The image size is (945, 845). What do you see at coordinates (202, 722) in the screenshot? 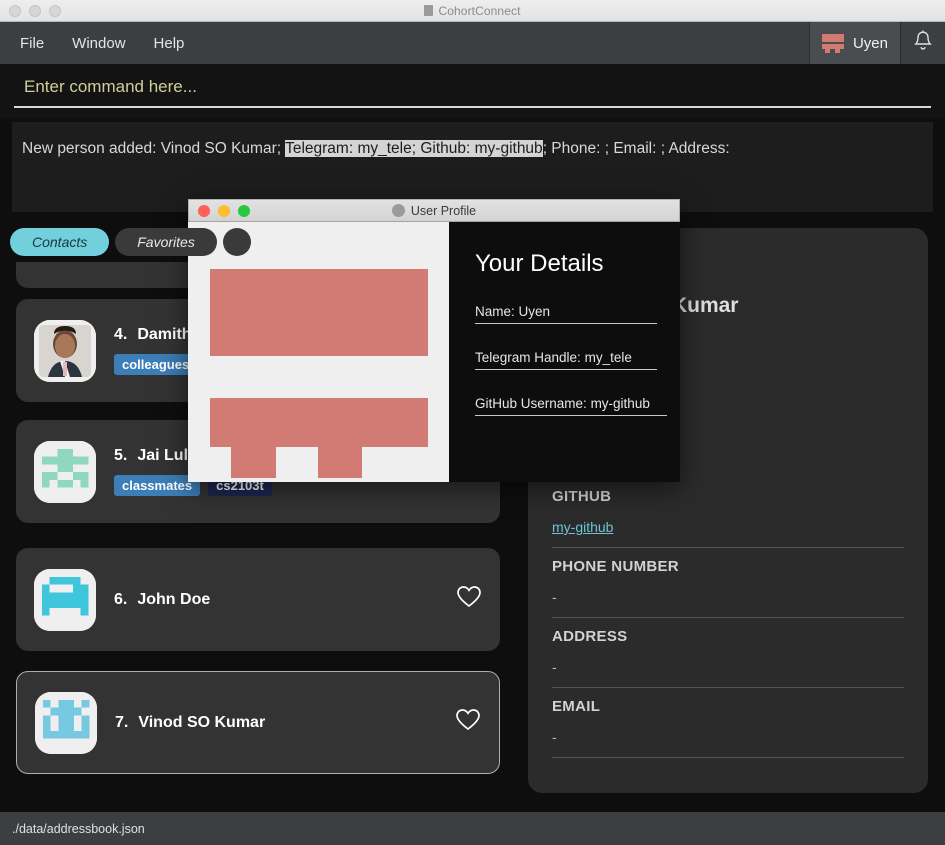
I see `list-item-name-text: Vinod SO Kumar` at bounding box center [202, 722].